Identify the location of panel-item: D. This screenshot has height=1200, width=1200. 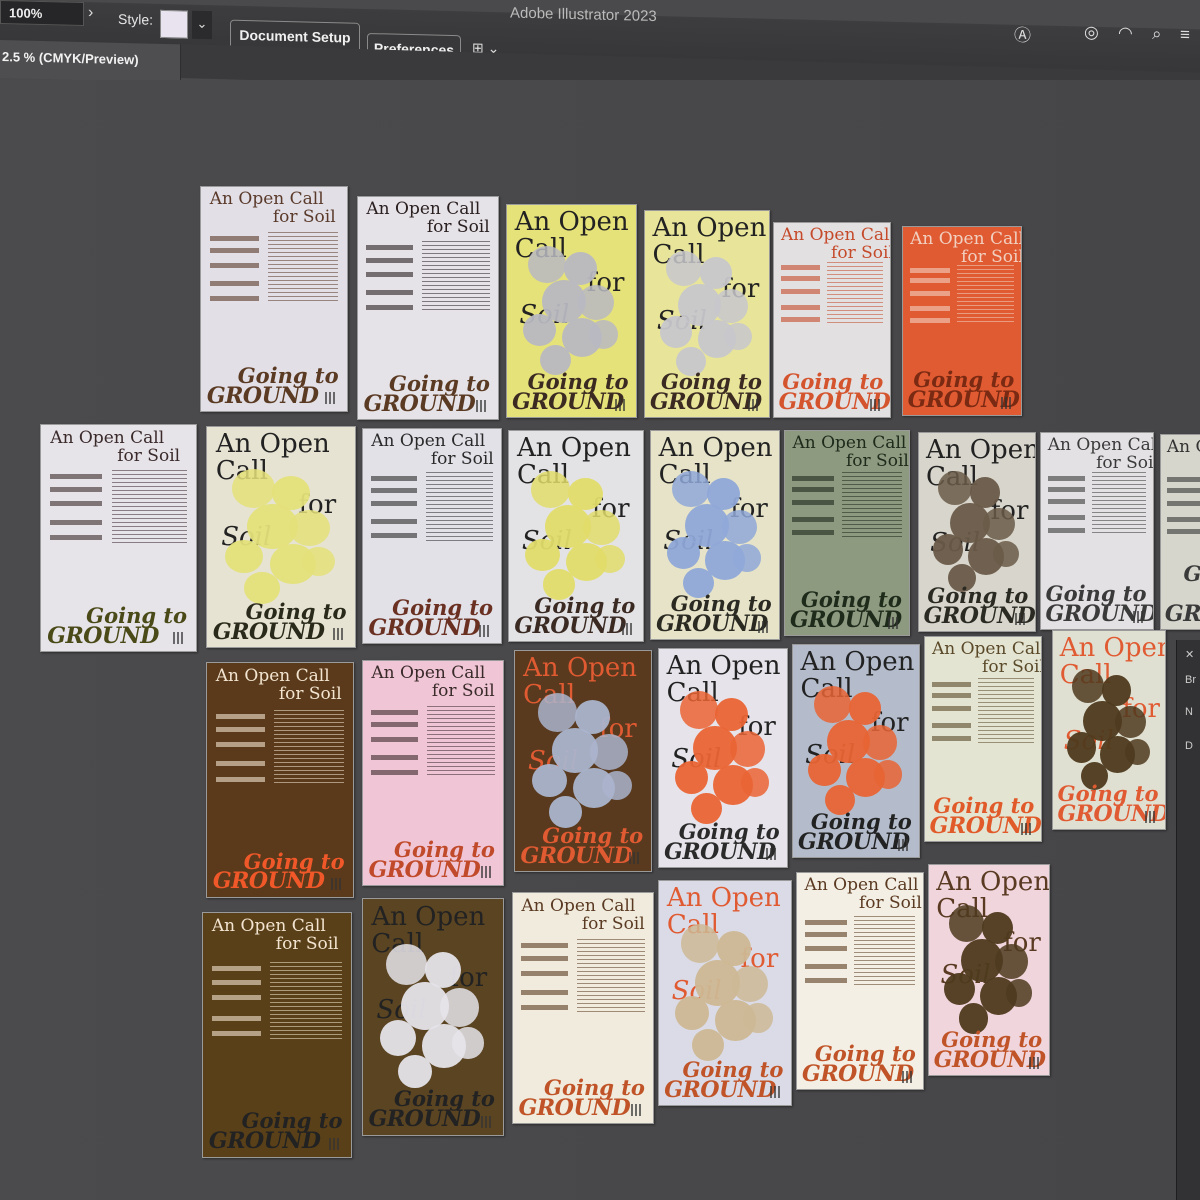
(1189, 746).